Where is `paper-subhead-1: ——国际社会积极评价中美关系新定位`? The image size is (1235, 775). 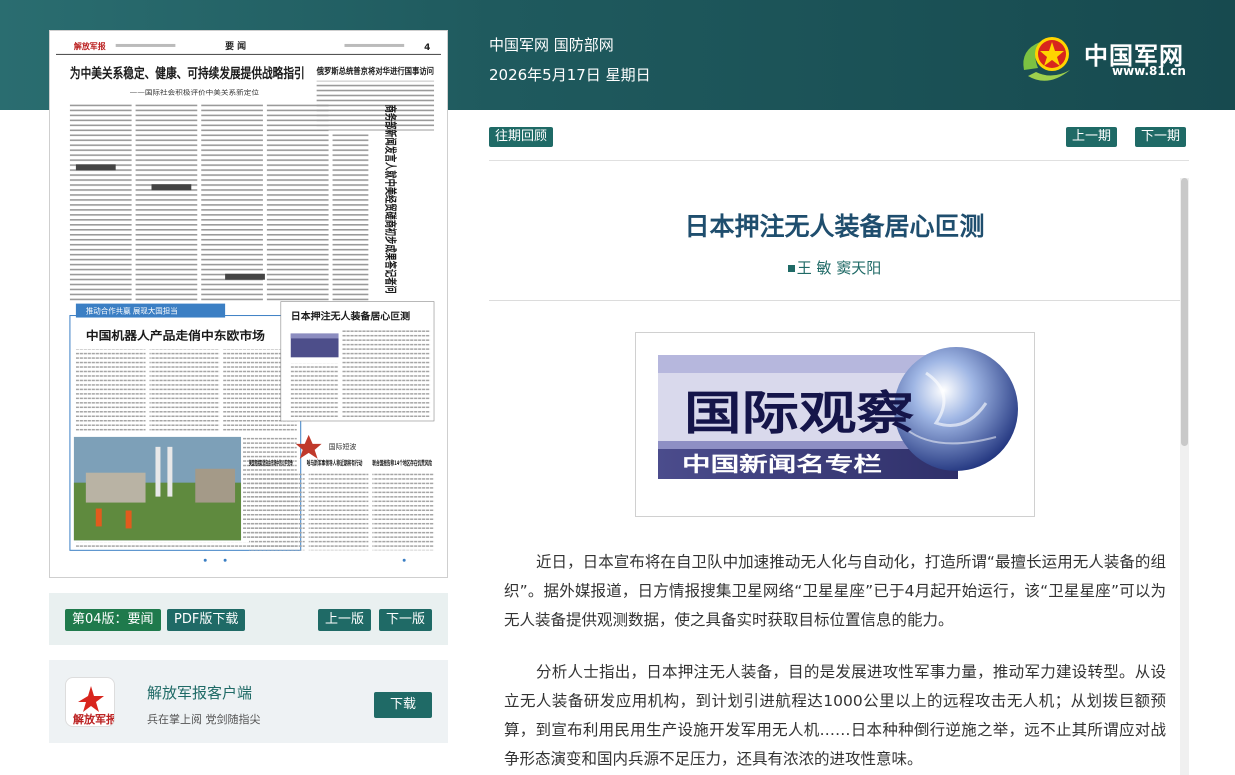
paper-subhead-1: ——国际社会积极评价中美关系新定位 is located at coordinates (195, 92).